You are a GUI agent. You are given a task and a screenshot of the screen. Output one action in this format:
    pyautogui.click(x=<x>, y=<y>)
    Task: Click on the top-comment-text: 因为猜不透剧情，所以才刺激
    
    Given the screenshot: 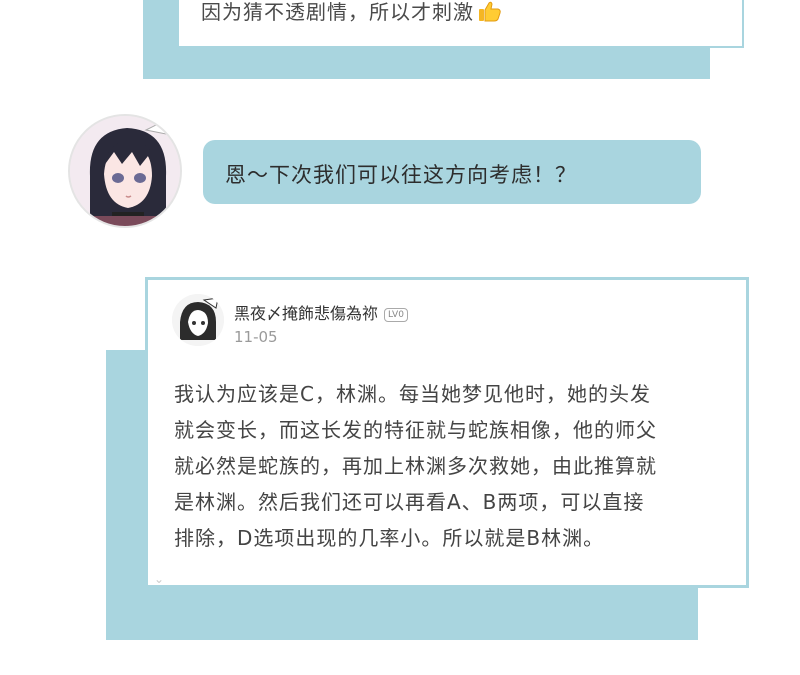 What is the action you would take?
    pyautogui.click(x=351, y=12)
    